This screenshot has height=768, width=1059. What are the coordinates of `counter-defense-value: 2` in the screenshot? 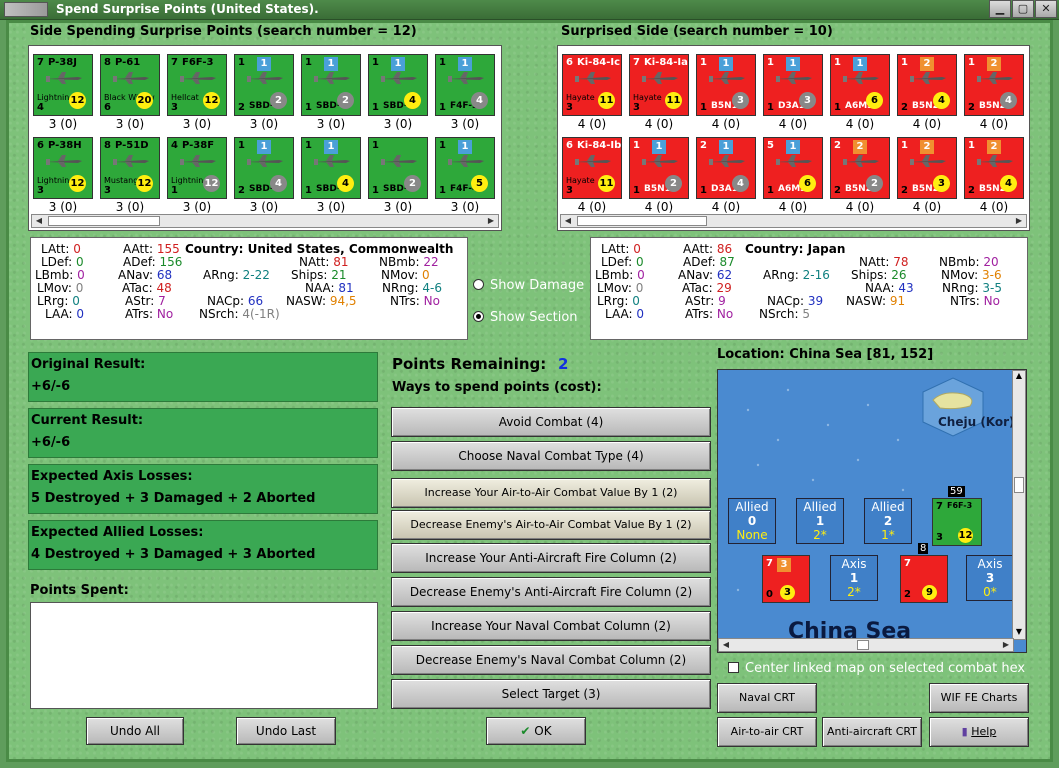 It's located at (837, 190).